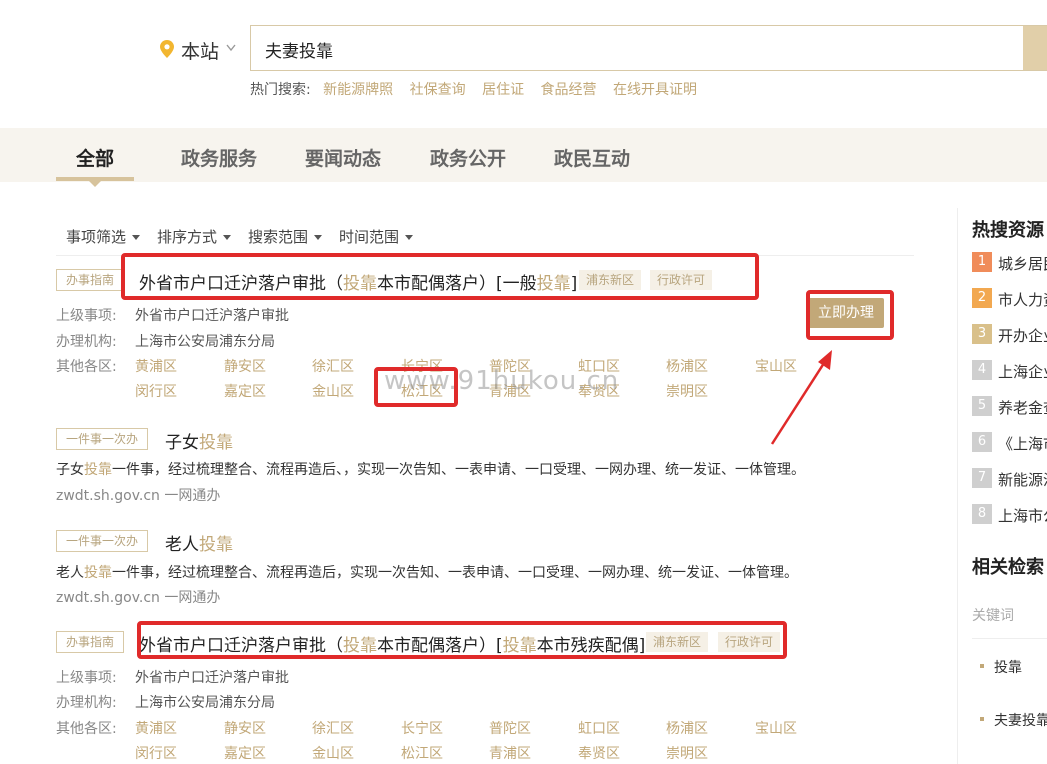 This screenshot has height=764, width=1047. I want to click on location-selector: 本站, so click(200, 50).